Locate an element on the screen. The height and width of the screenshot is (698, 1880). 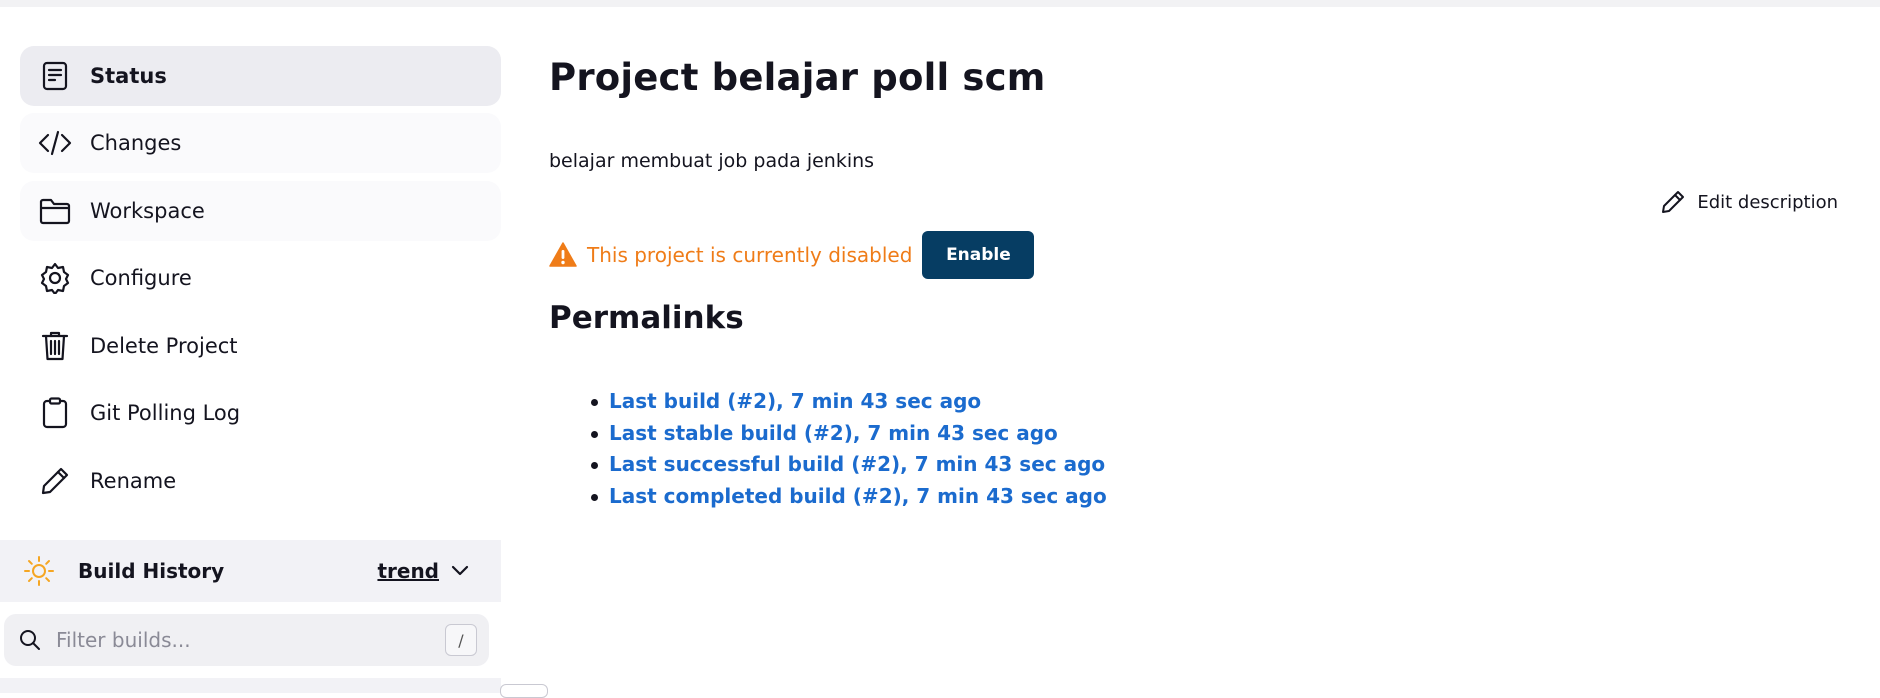
list-item: Last build (#2), 7 min 43 sec ago is located at coordinates (848, 402).